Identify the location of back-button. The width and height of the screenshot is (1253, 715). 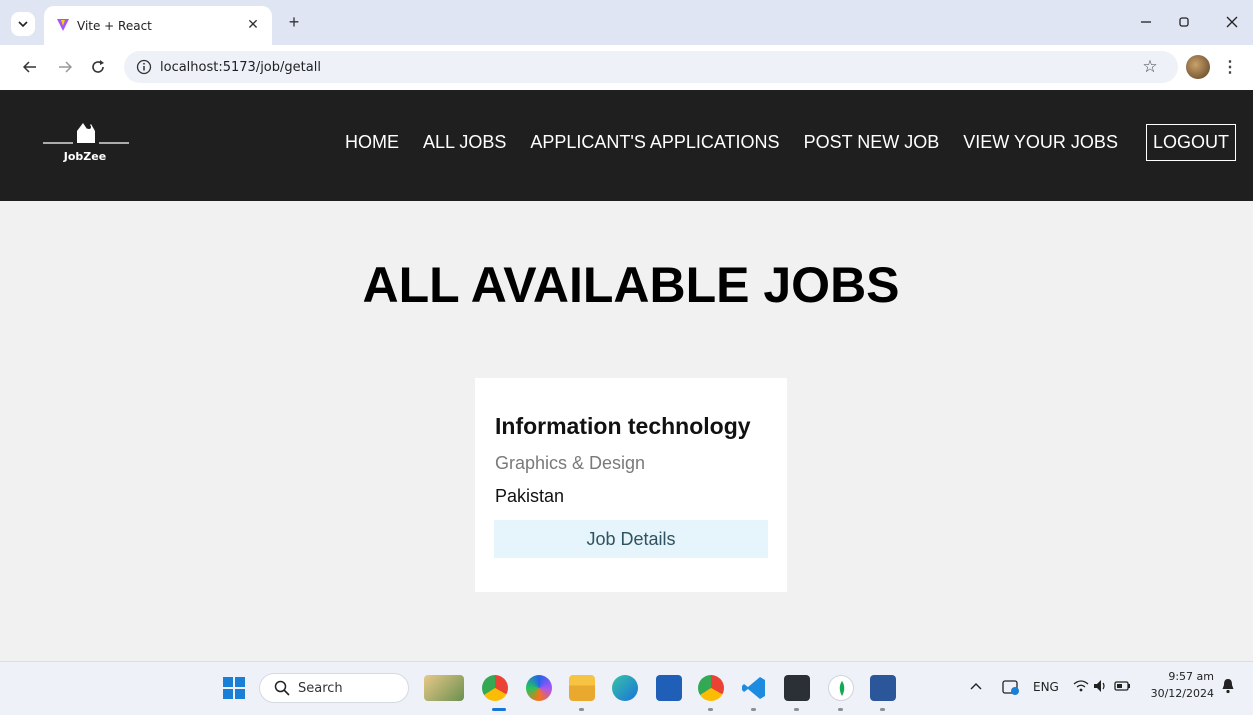
(30, 67).